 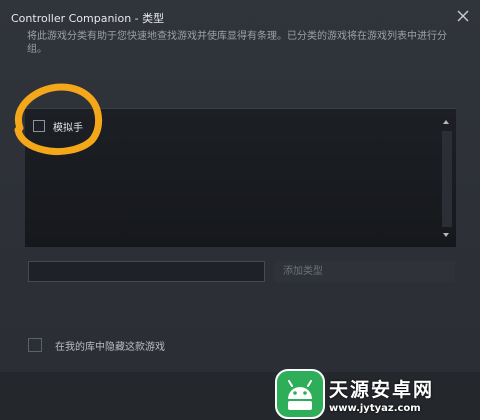 I want to click on watermark-title: 天源安卓网, so click(x=382, y=389).